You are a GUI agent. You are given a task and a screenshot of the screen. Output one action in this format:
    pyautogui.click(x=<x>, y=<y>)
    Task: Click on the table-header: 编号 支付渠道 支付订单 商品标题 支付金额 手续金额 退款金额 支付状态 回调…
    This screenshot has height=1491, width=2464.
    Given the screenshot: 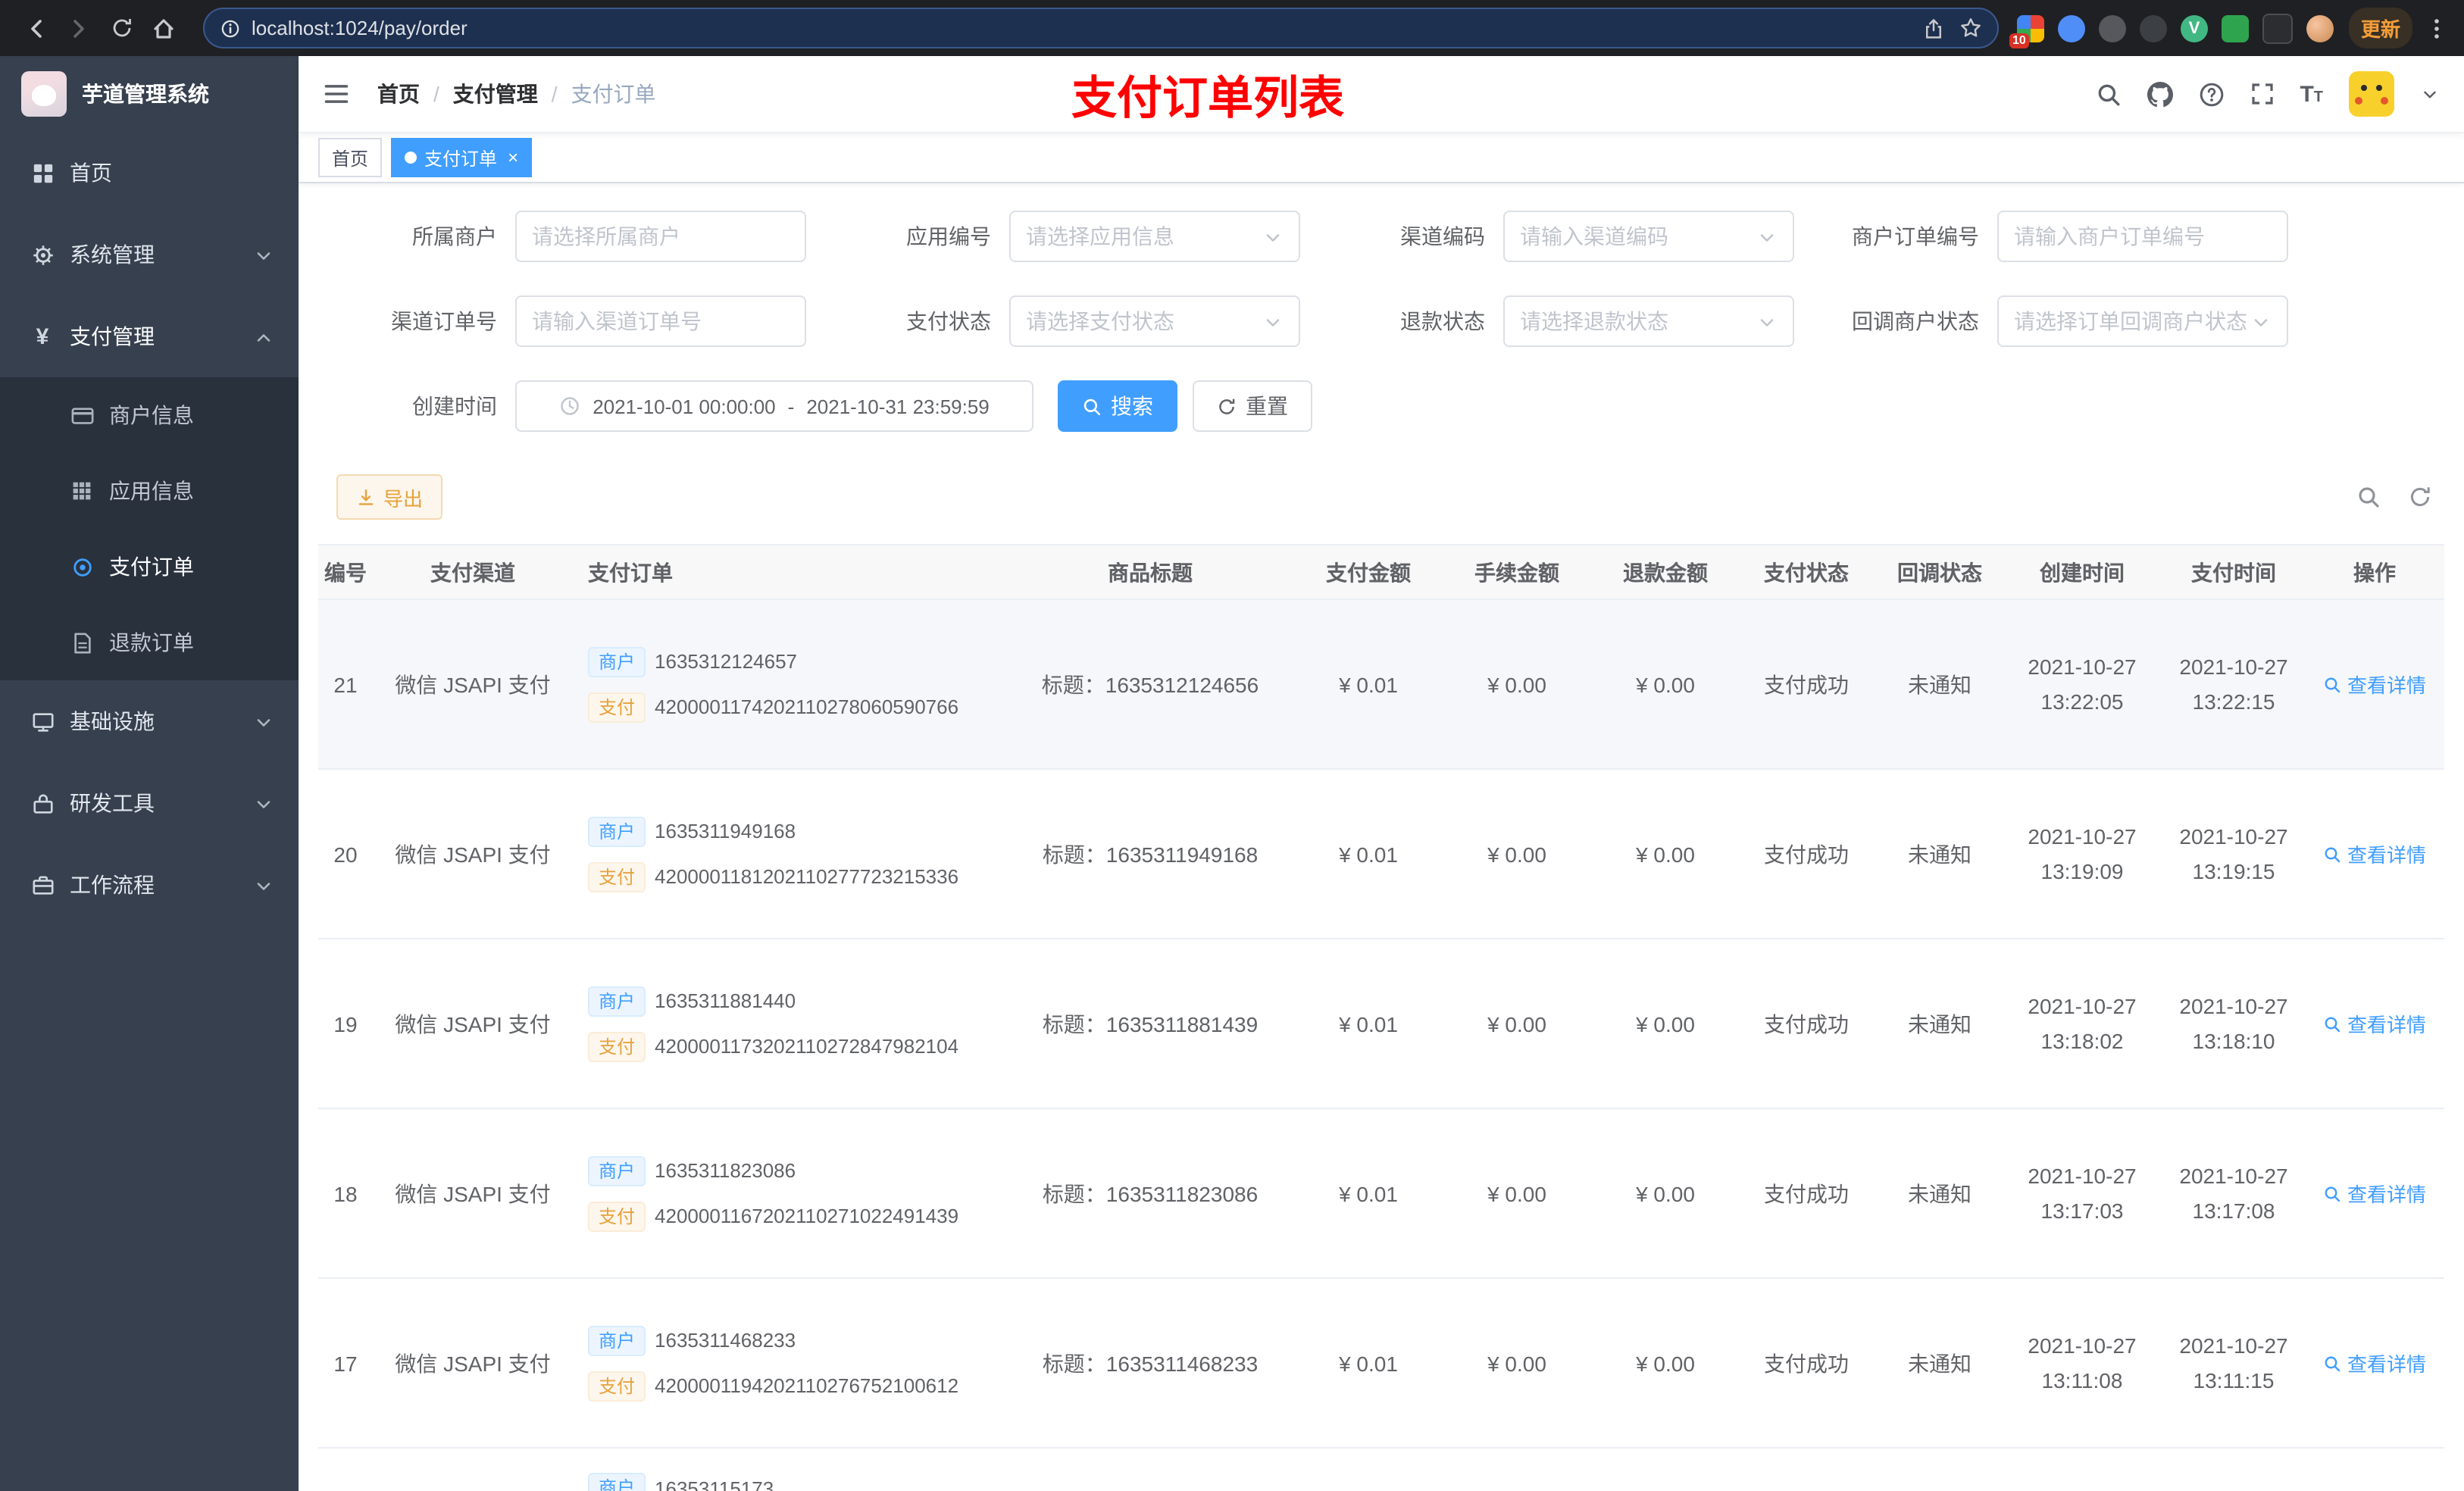 What is the action you would take?
    pyautogui.click(x=1381, y=572)
    